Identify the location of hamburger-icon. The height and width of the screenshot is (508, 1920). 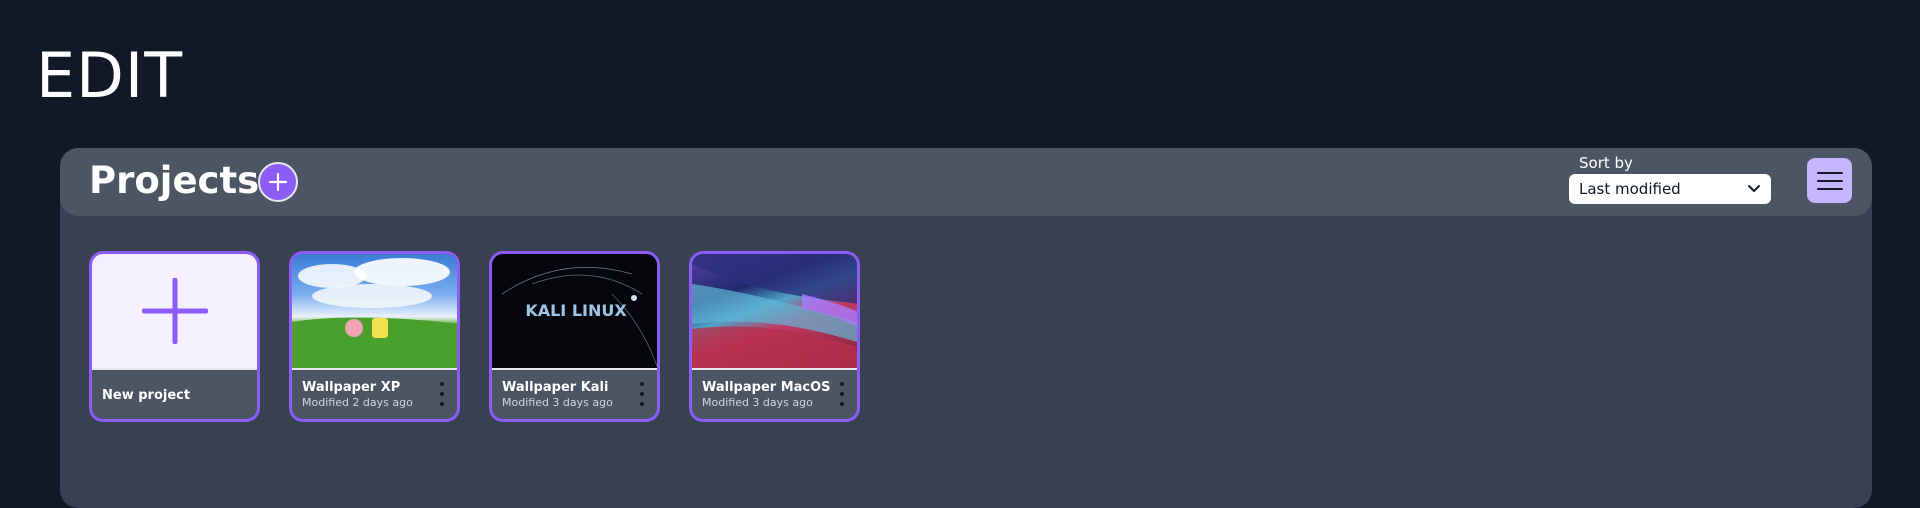
(1829, 180).